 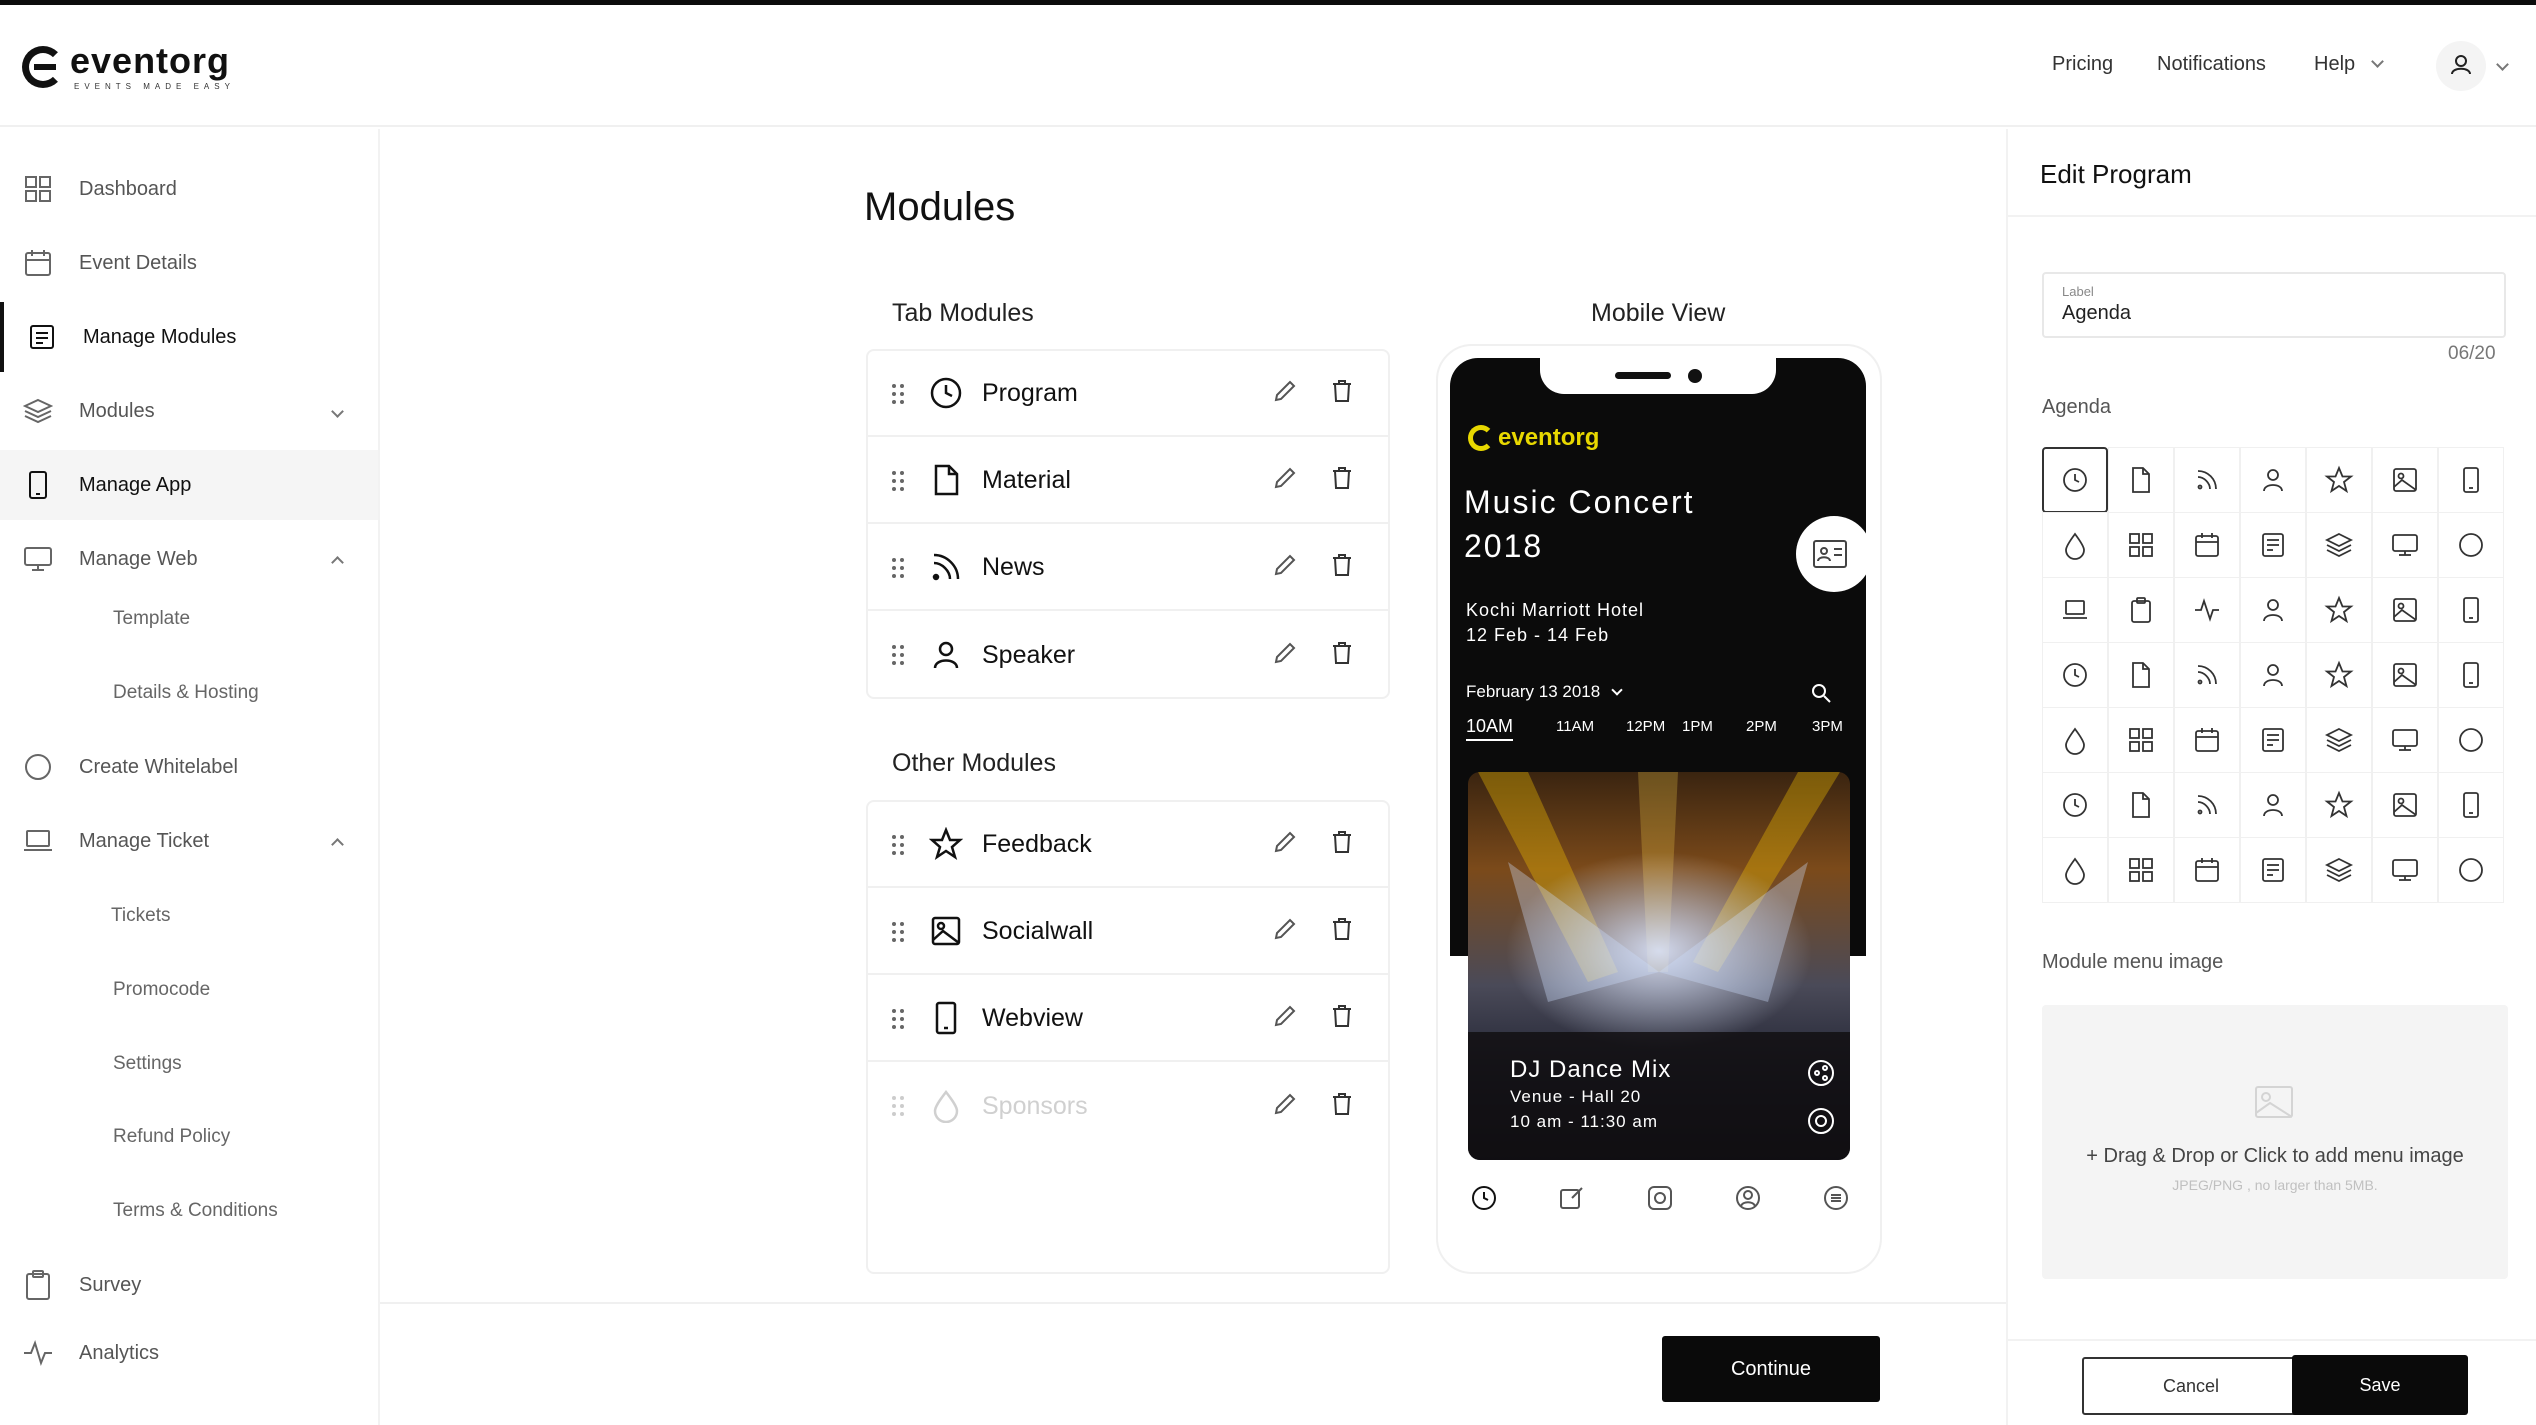 I want to click on sidebar-sub-terms-conditions: Terms & Conditions, so click(x=195, y=1211).